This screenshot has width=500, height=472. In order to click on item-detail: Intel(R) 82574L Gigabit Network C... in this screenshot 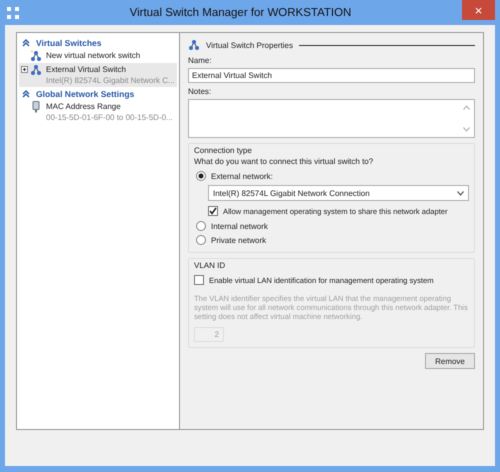, I will do `click(110, 80)`.